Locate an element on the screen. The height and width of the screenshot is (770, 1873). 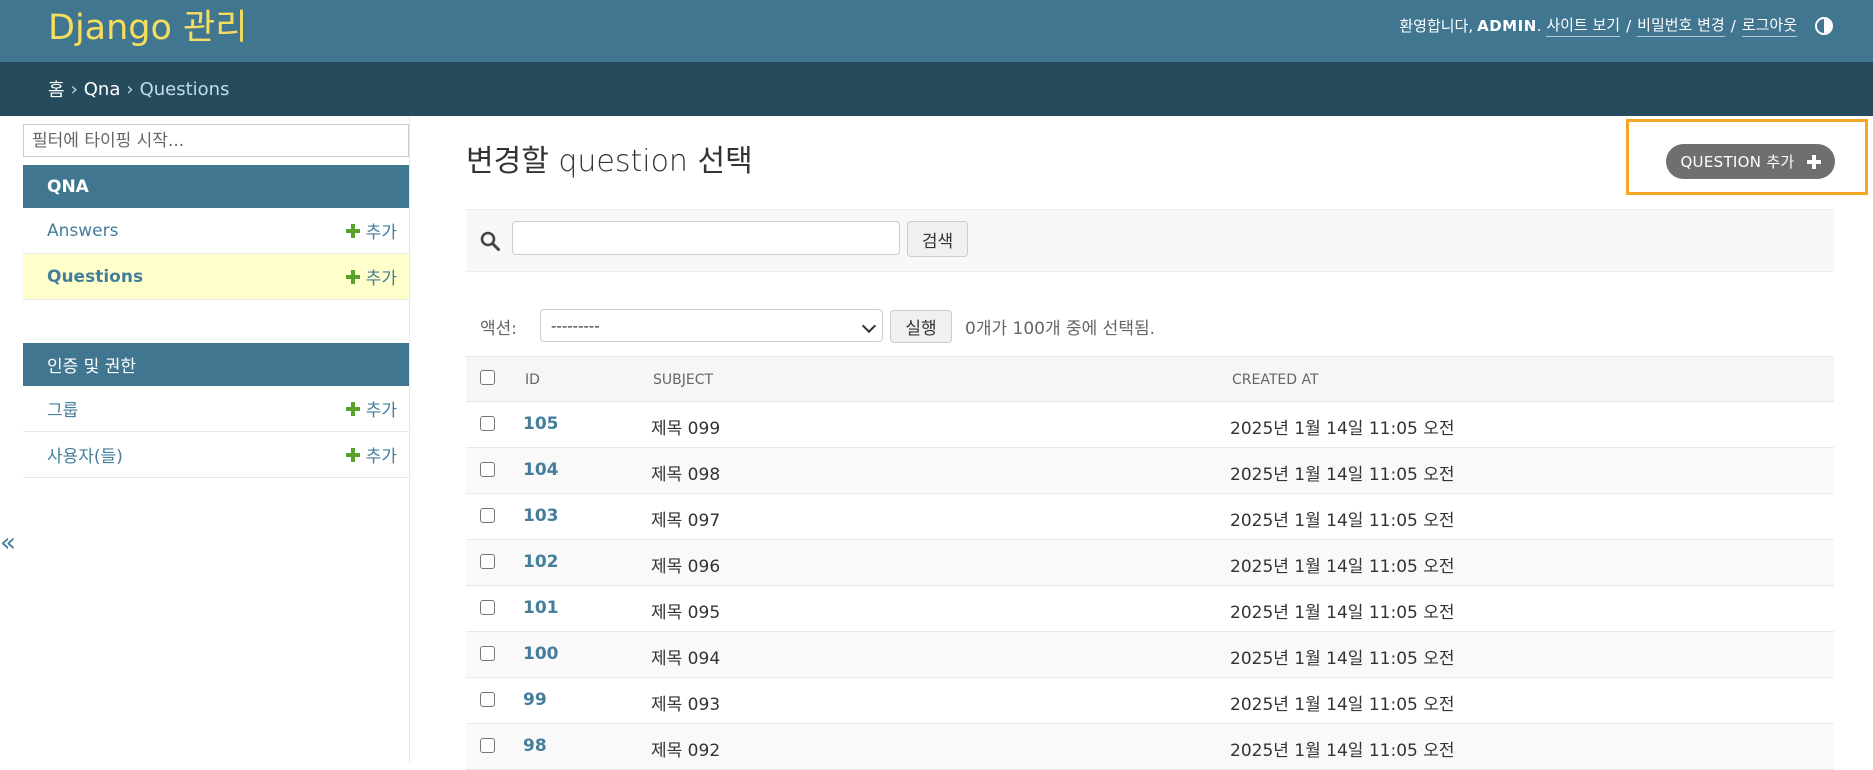
add-button-highlight: QUESTION 추가 is located at coordinates (1747, 157).